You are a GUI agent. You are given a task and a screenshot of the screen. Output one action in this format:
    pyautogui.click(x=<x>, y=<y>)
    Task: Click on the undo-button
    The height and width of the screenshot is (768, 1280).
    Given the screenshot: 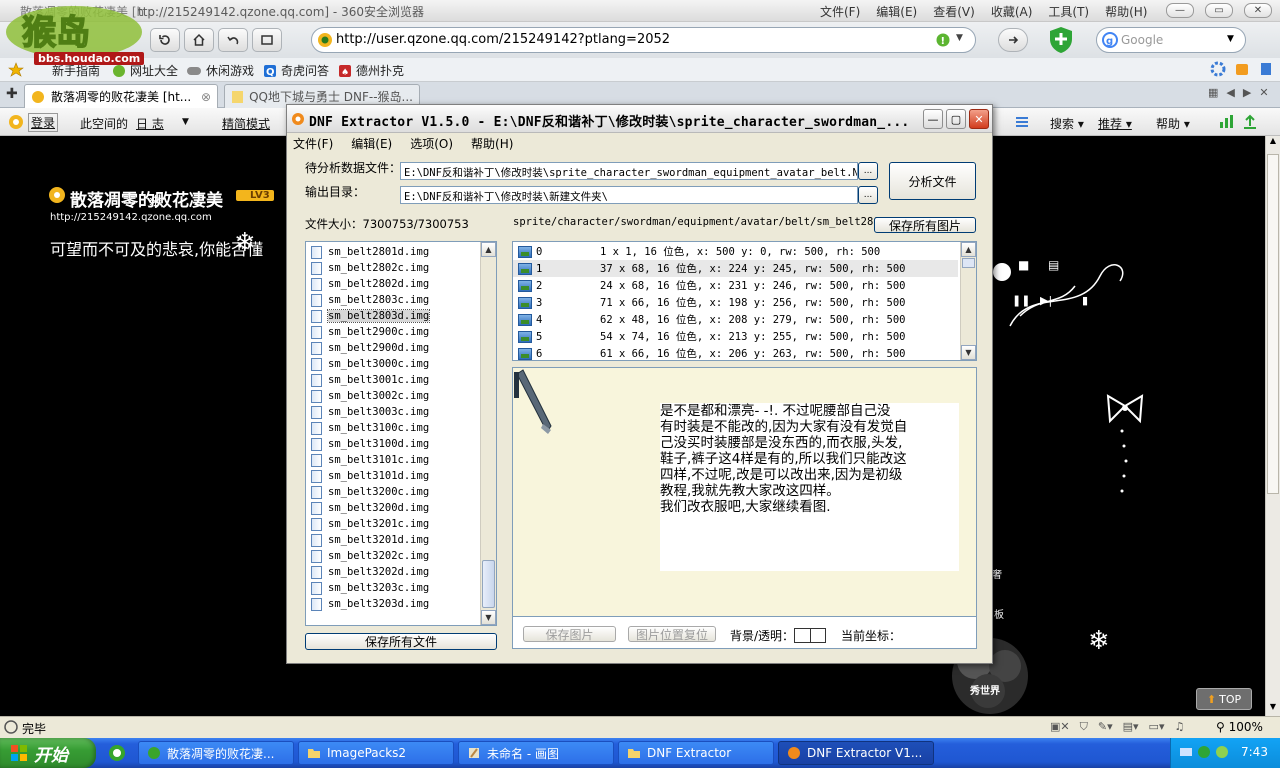 What is the action you would take?
    pyautogui.click(x=233, y=40)
    